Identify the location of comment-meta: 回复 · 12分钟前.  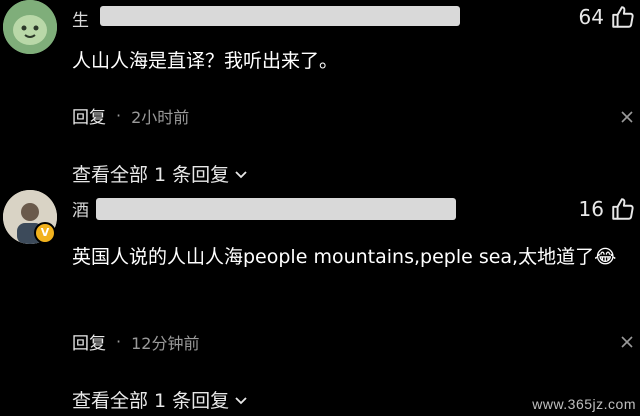
(135, 341).